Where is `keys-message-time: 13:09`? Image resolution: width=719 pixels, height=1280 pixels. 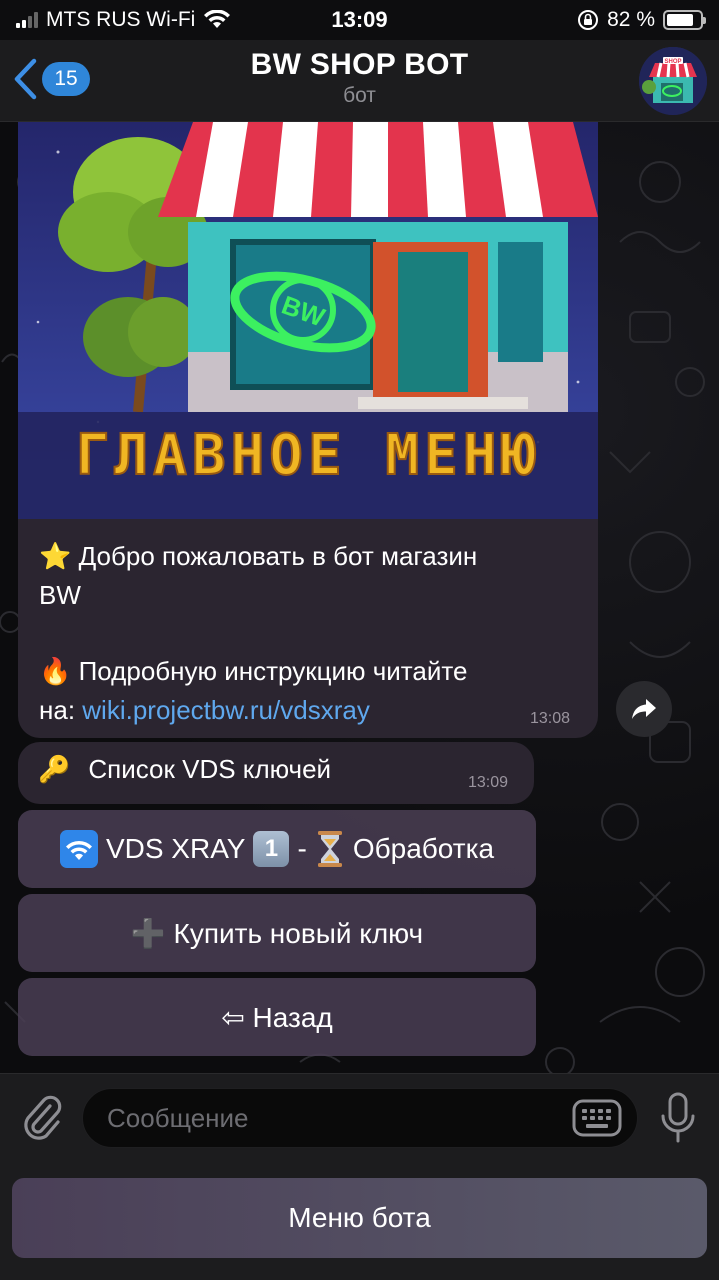 keys-message-time: 13:09 is located at coordinates (488, 782).